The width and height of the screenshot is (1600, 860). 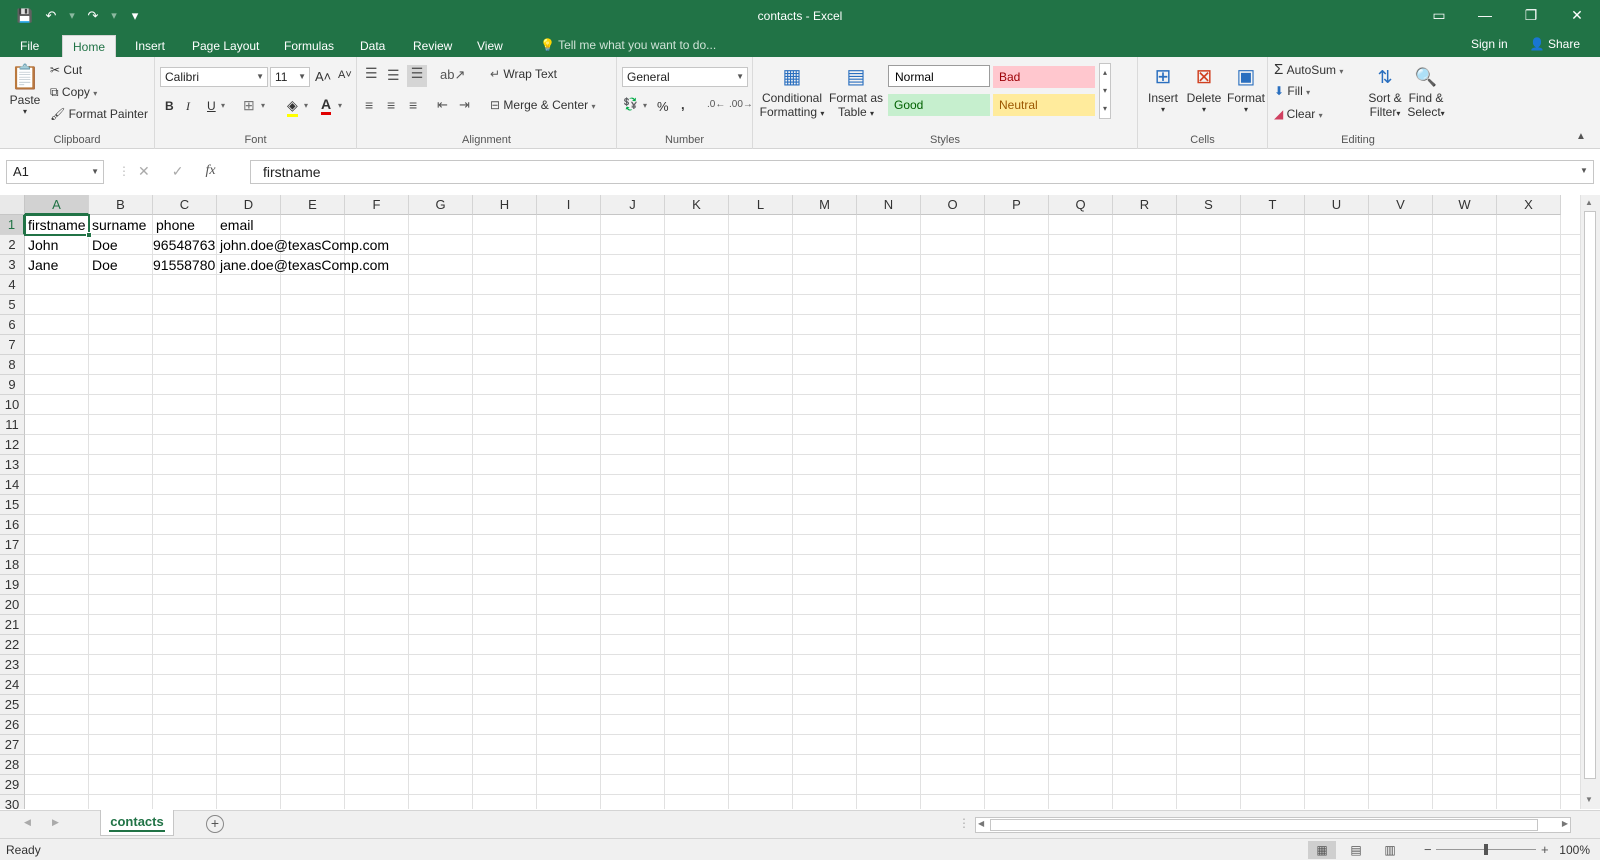 What do you see at coordinates (630, 104) in the screenshot?
I see `currency-icon: 💱` at bounding box center [630, 104].